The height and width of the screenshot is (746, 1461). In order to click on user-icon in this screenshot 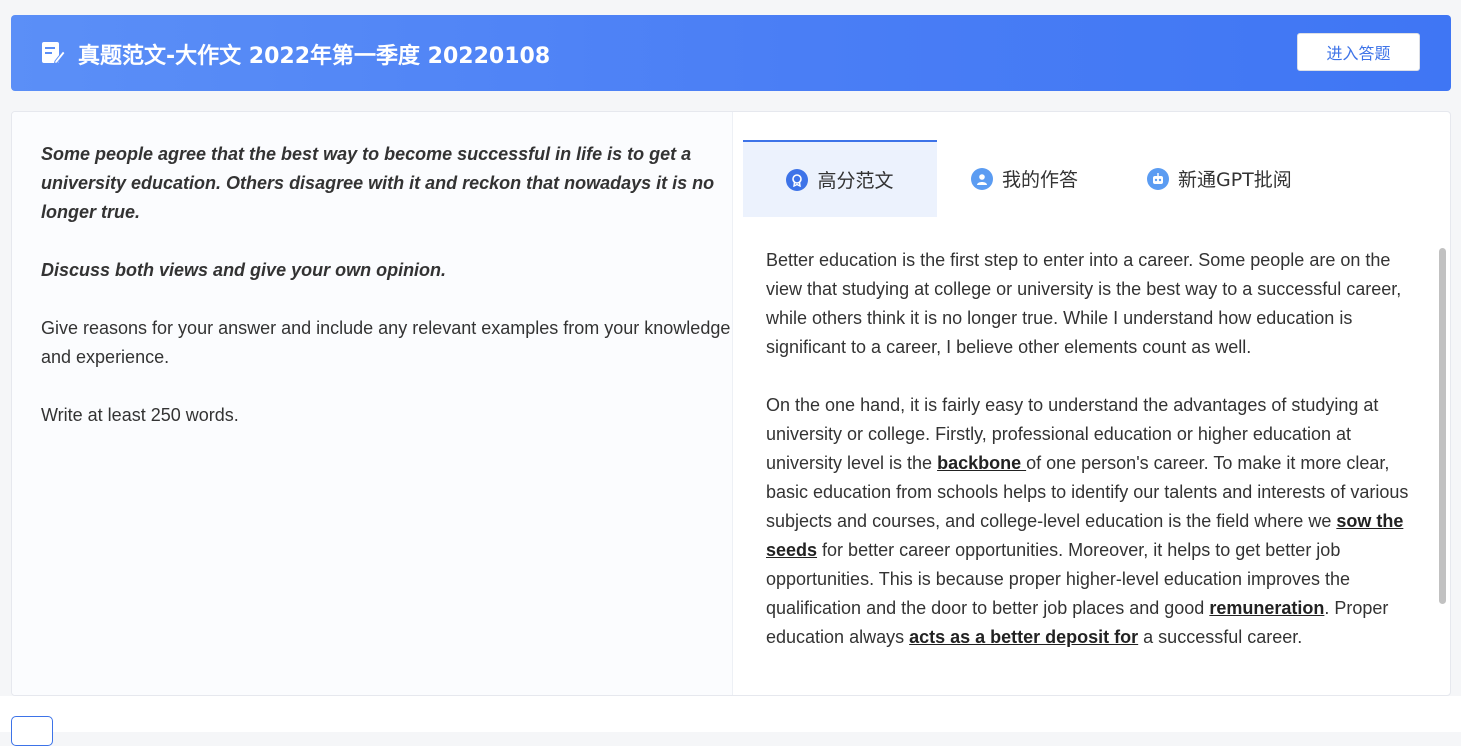, I will do `click(982, 178)`.